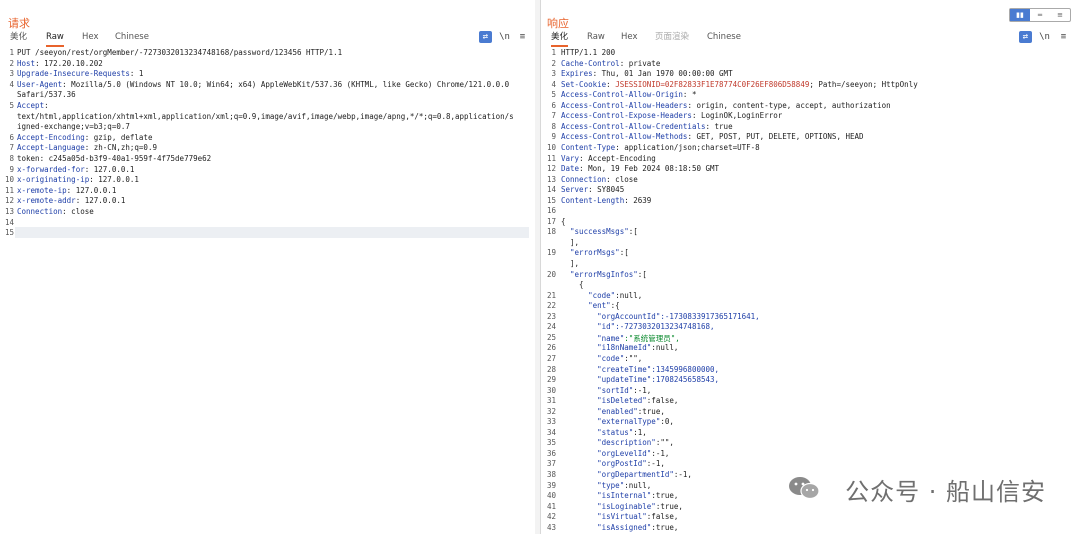  Describe the element at coordinates (619, 495) in the screenshot. I see `code-line: "isInternal":true,` at that location.